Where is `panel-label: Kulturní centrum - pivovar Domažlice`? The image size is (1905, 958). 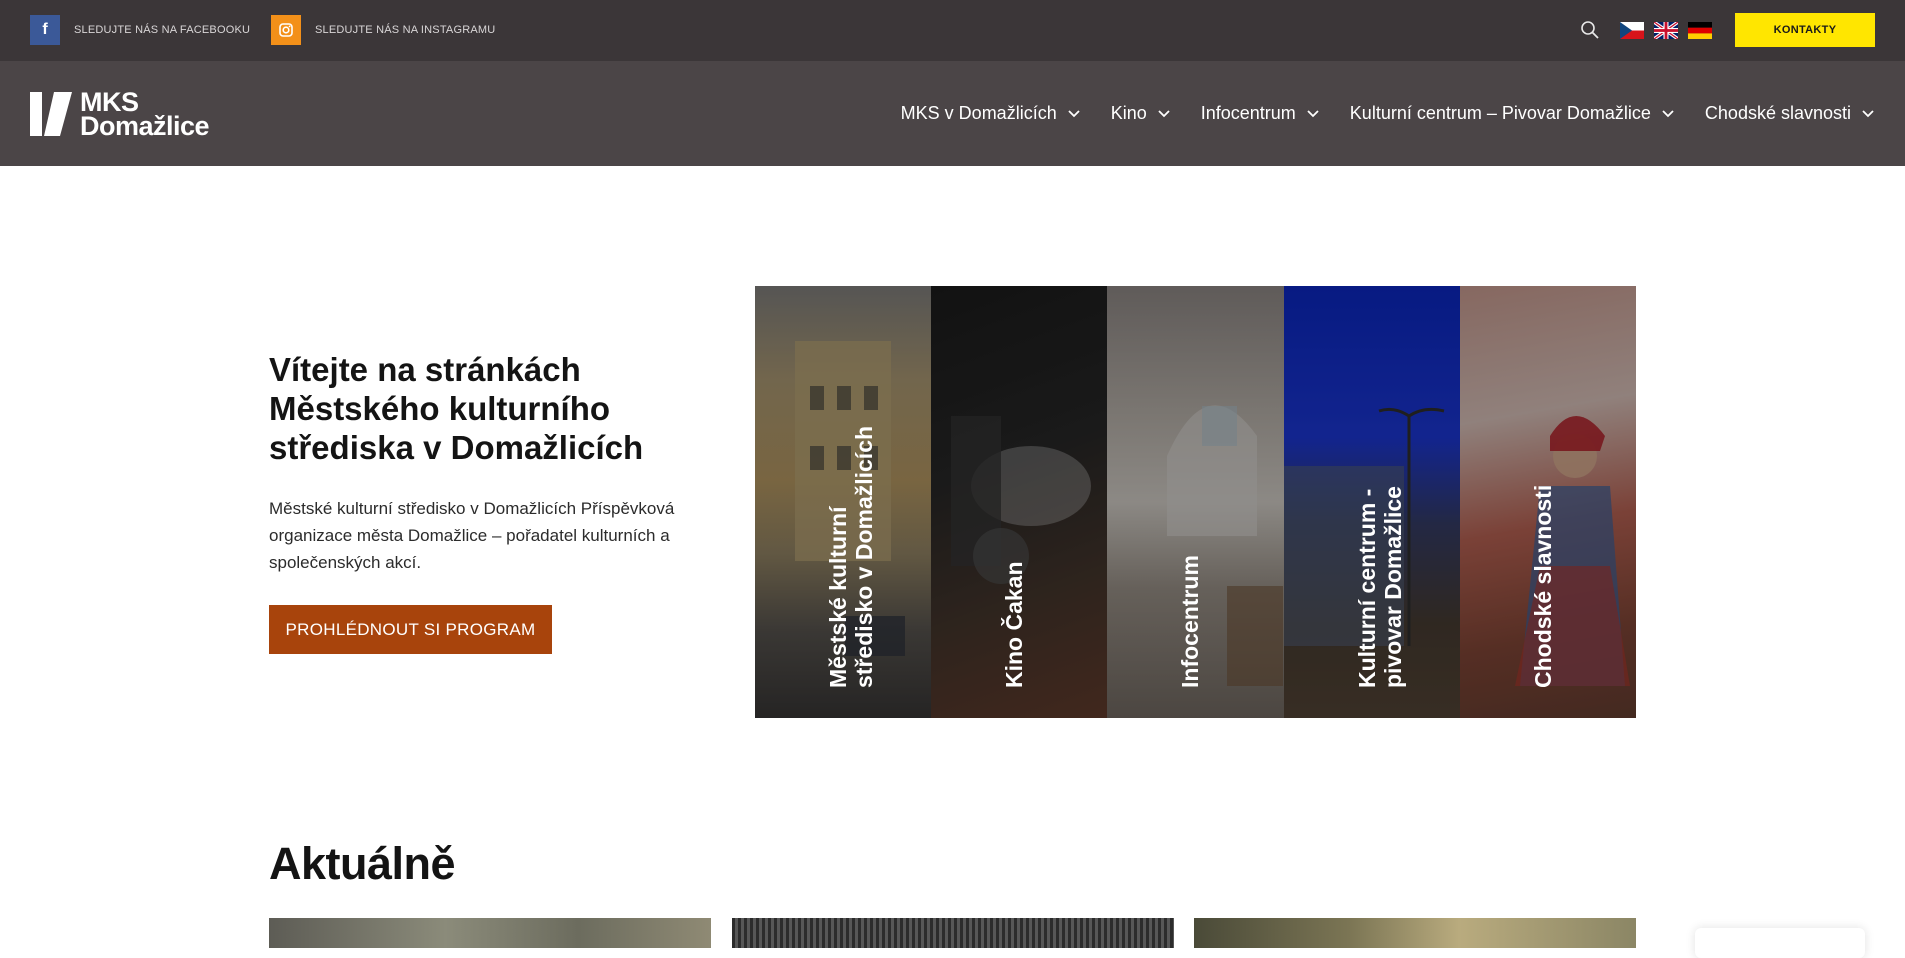 panel-label: Kulturní centrum - pivovar Domažlice is located at coordinates (1379, 587).